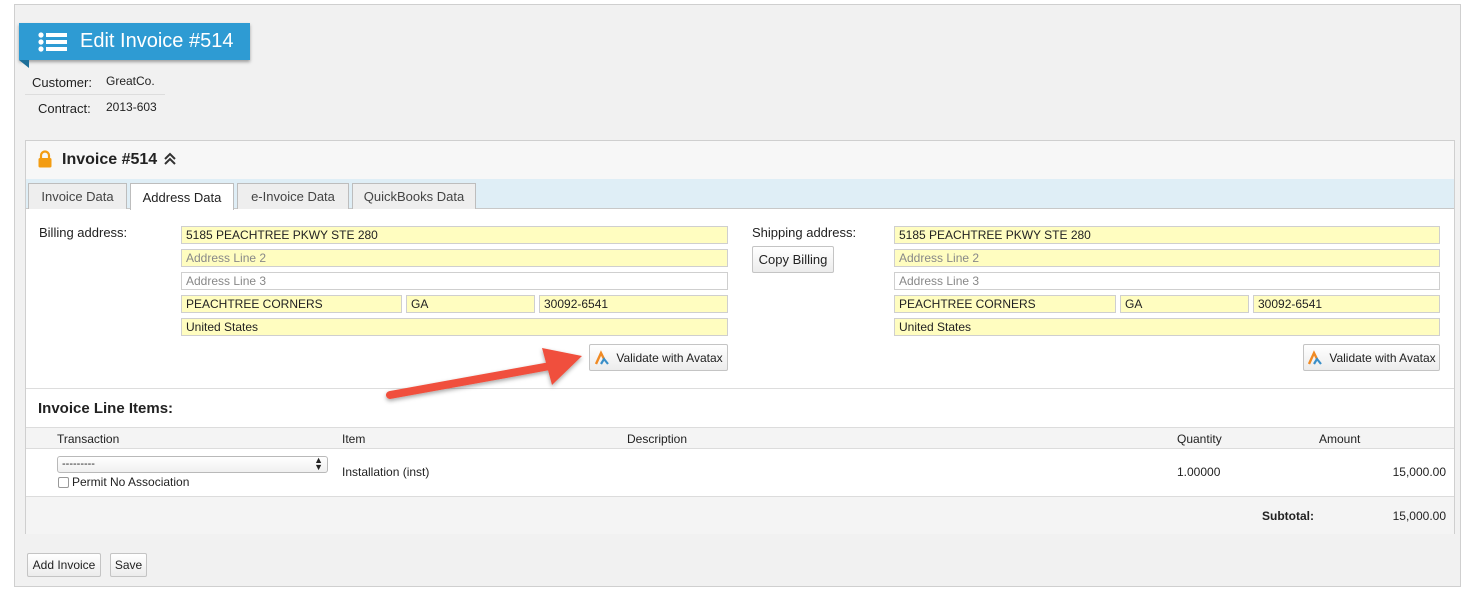 Image resolution: width=1461 pixels, height=589 pixels. I want to click on shipping-line2-field, so click(1167, 258).